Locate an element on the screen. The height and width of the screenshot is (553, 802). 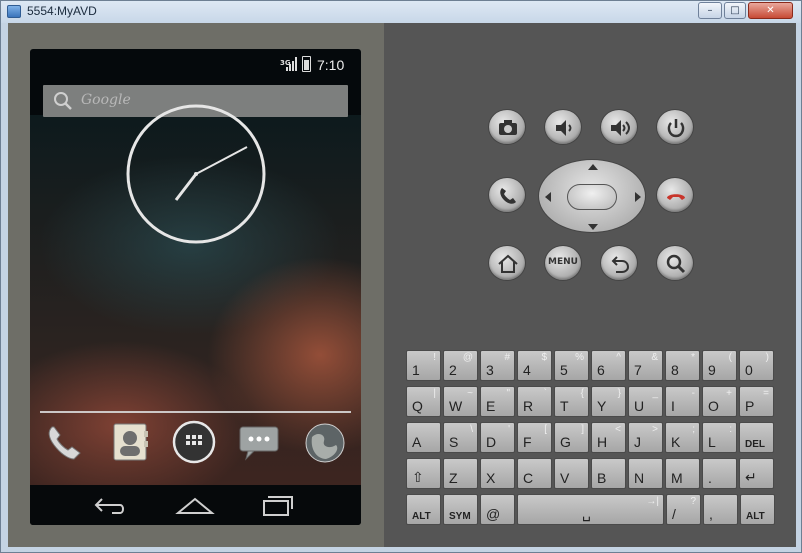
key-alt-label: ^ is located at coordinates (618, 357).